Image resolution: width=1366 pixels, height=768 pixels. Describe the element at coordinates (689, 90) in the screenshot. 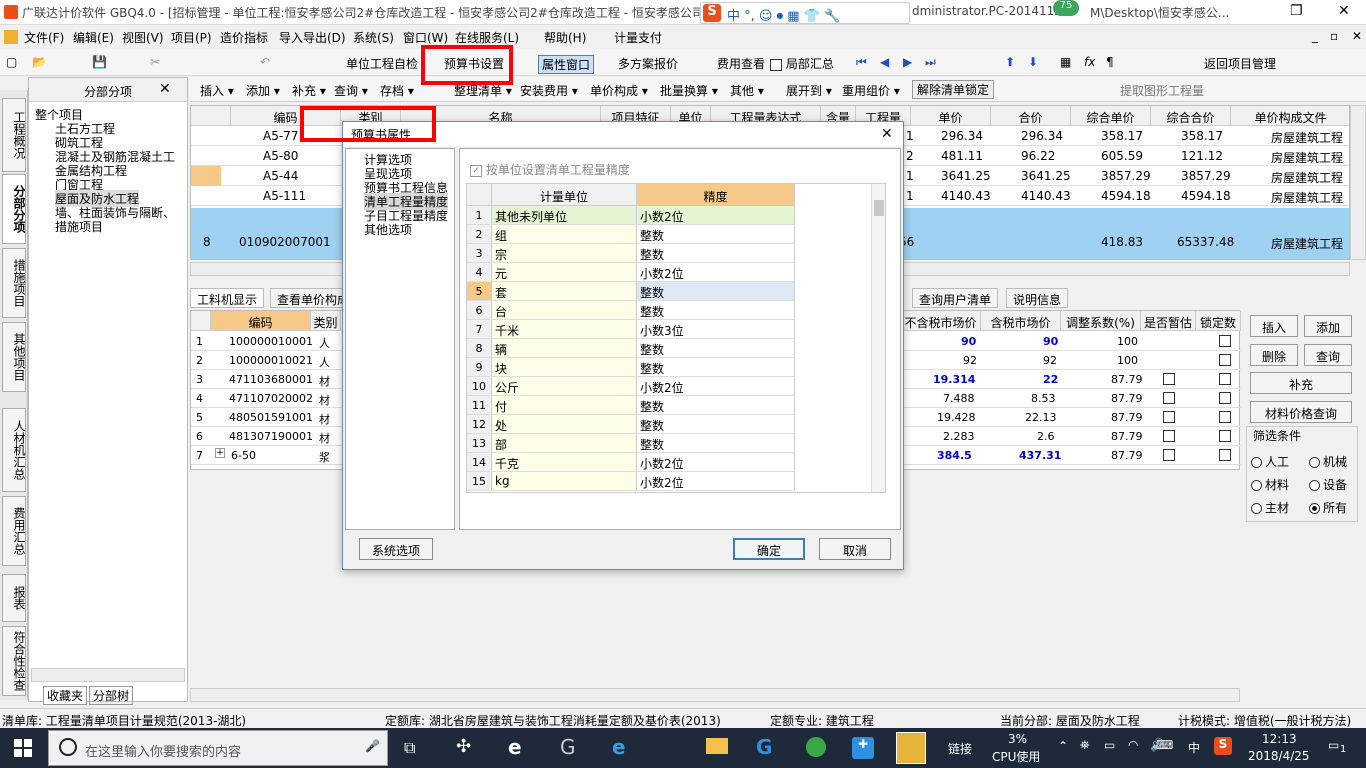

I see `batch-convert-menu: 批量换算 ▾` at that location.